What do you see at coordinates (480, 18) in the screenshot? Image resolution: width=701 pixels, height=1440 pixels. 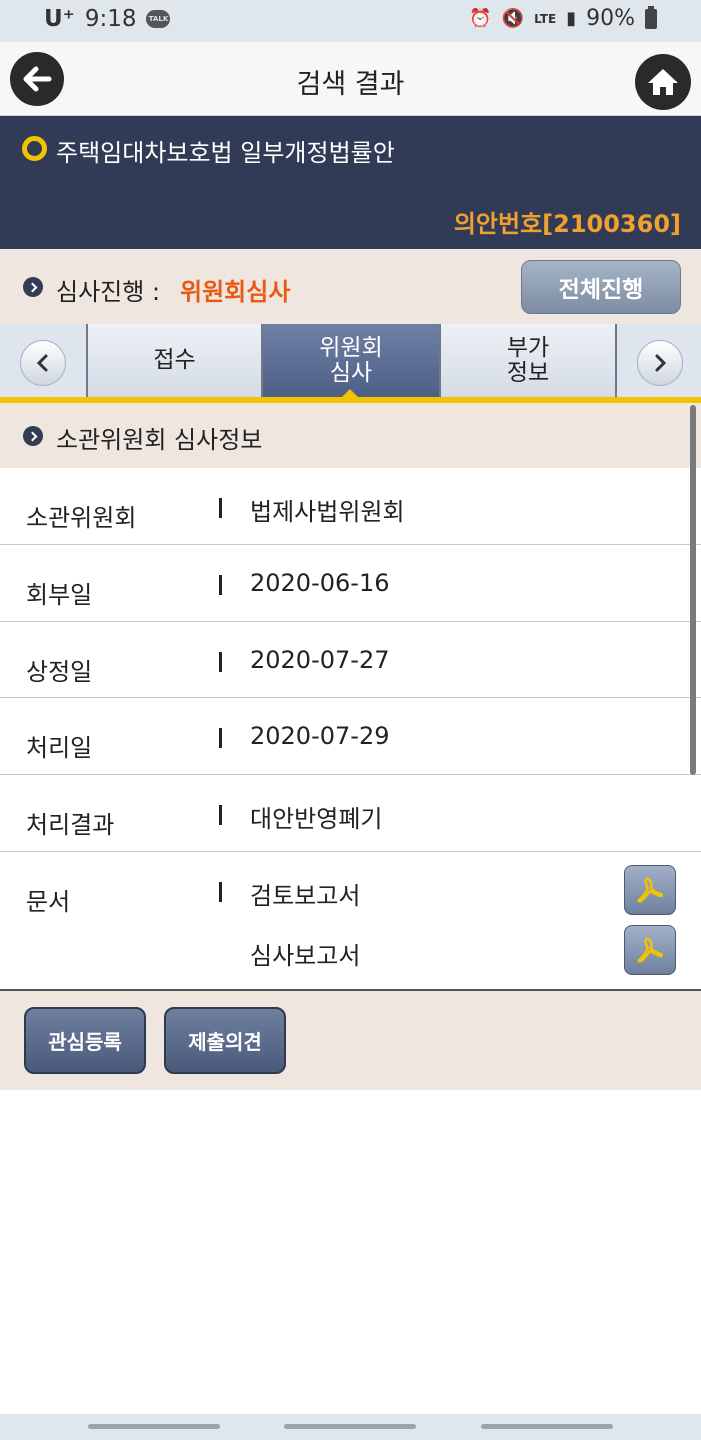 I see `alarm-icon: ⏰` at bounding box center [480, 18].